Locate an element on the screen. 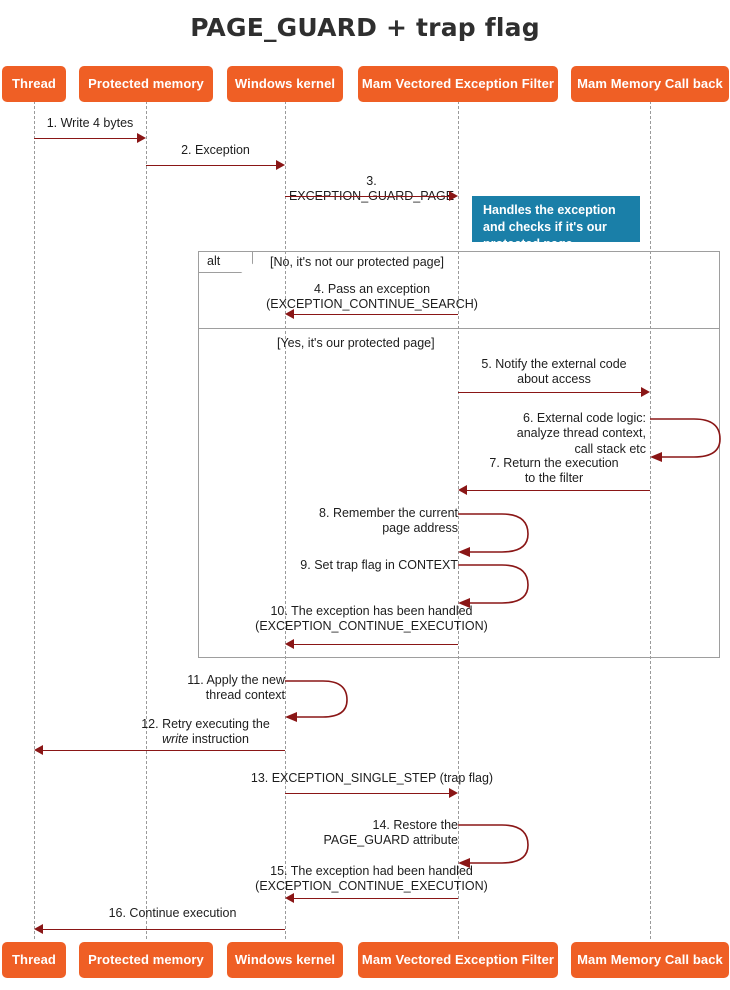  actor-box-bottom-thread: Thread is located at coordinates (34, 960).